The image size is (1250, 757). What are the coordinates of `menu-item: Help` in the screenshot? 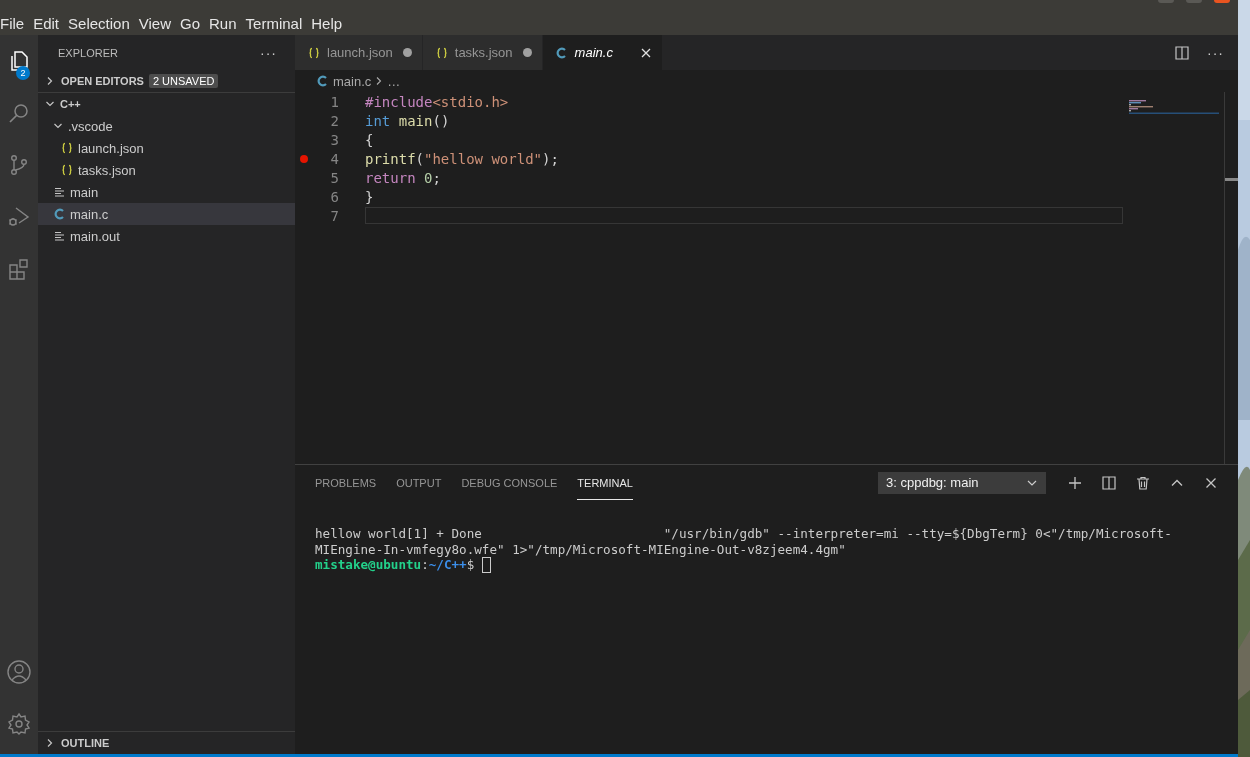 It's located at (331, 23).